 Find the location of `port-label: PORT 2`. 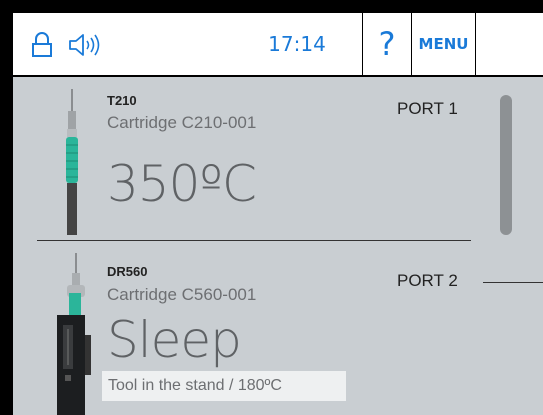

port-label: PORT 2 is located at coordinates (427, 280).